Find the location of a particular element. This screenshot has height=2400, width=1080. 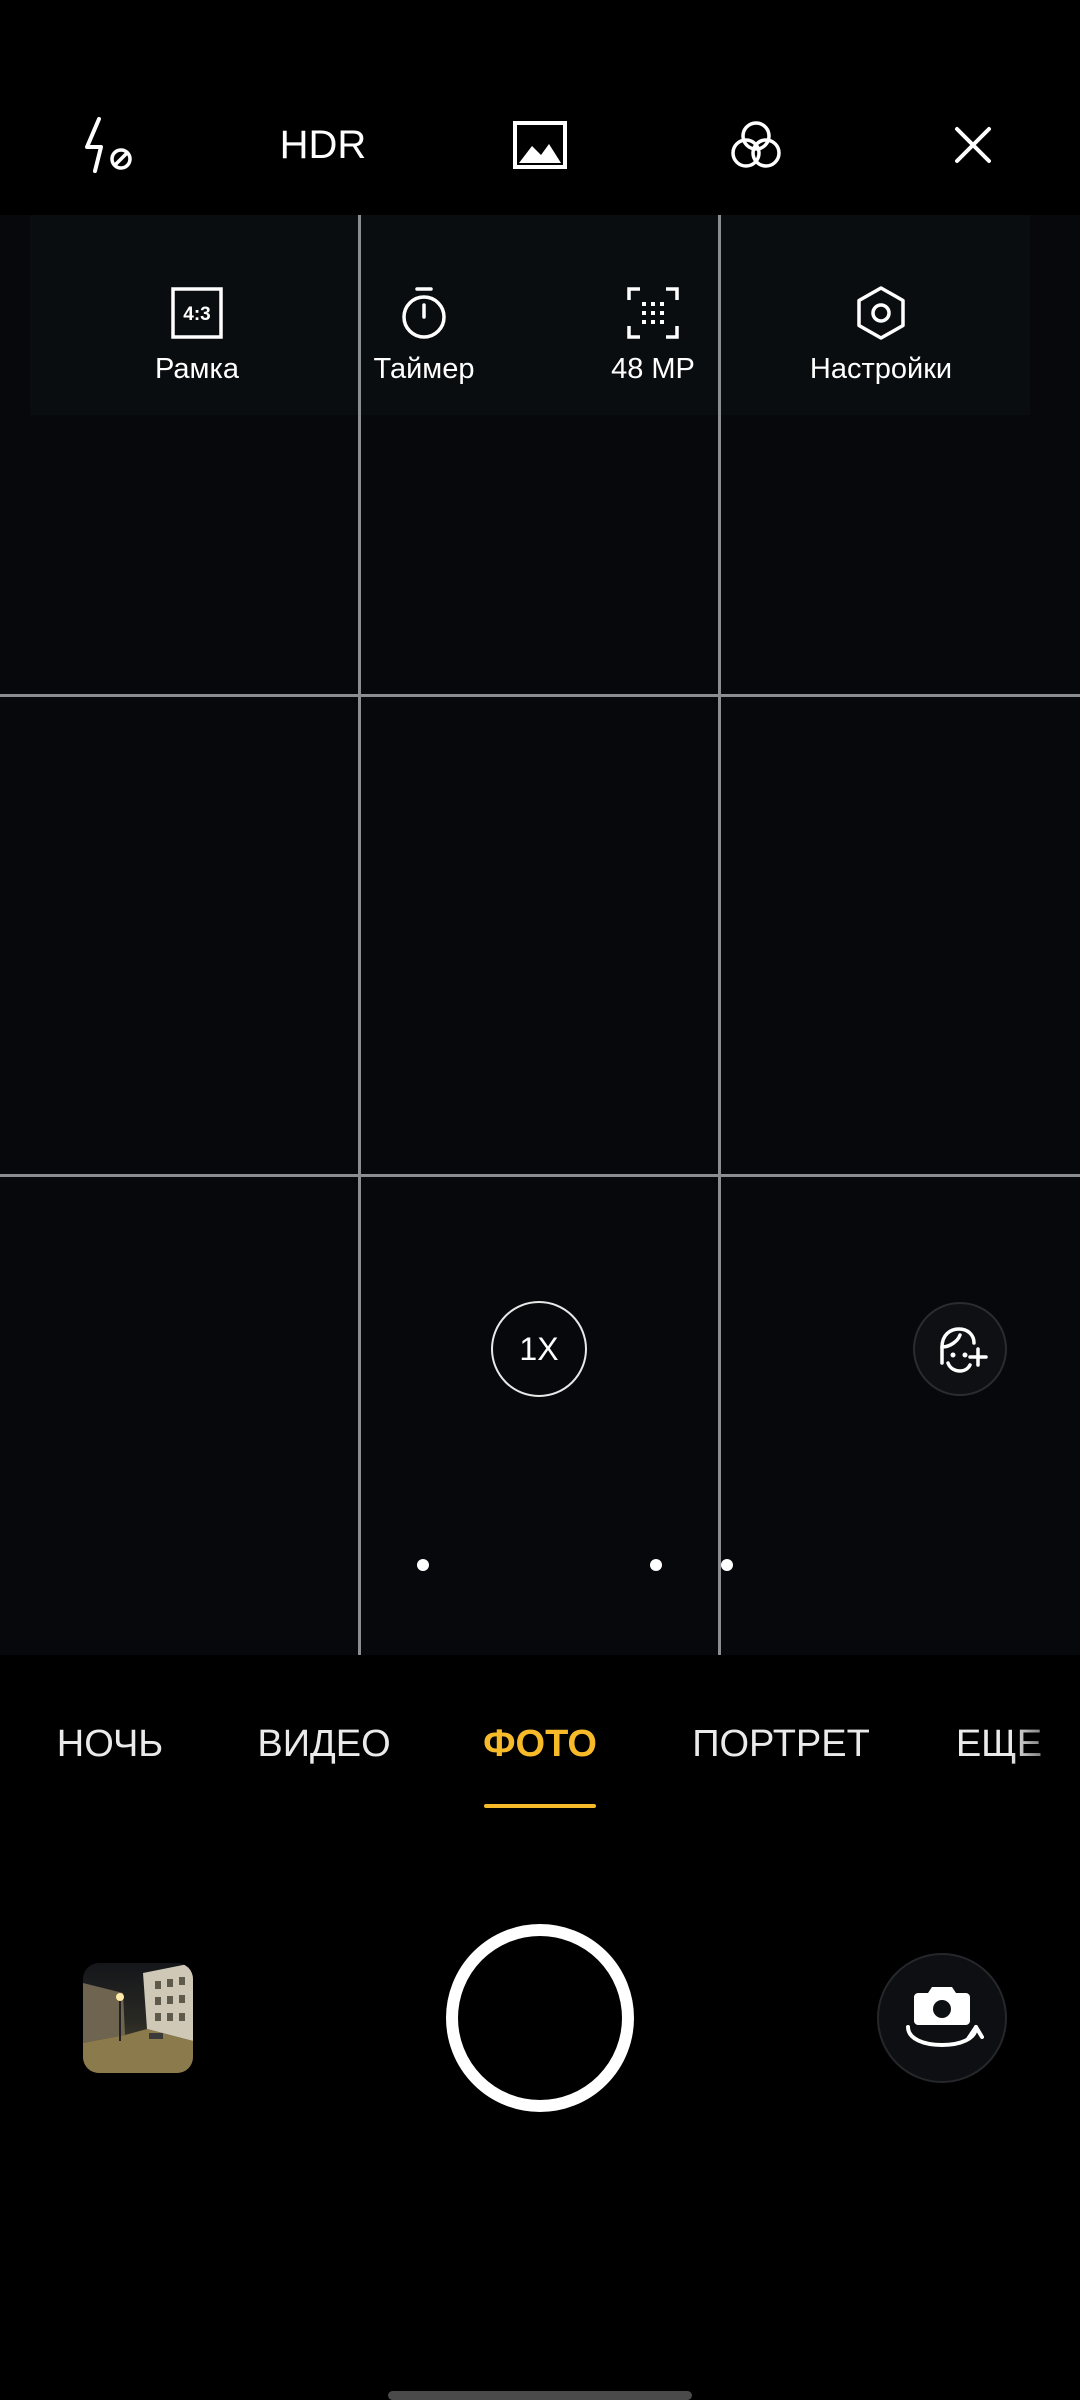

beauty-mode-button is located at coordinates (960, 1349).